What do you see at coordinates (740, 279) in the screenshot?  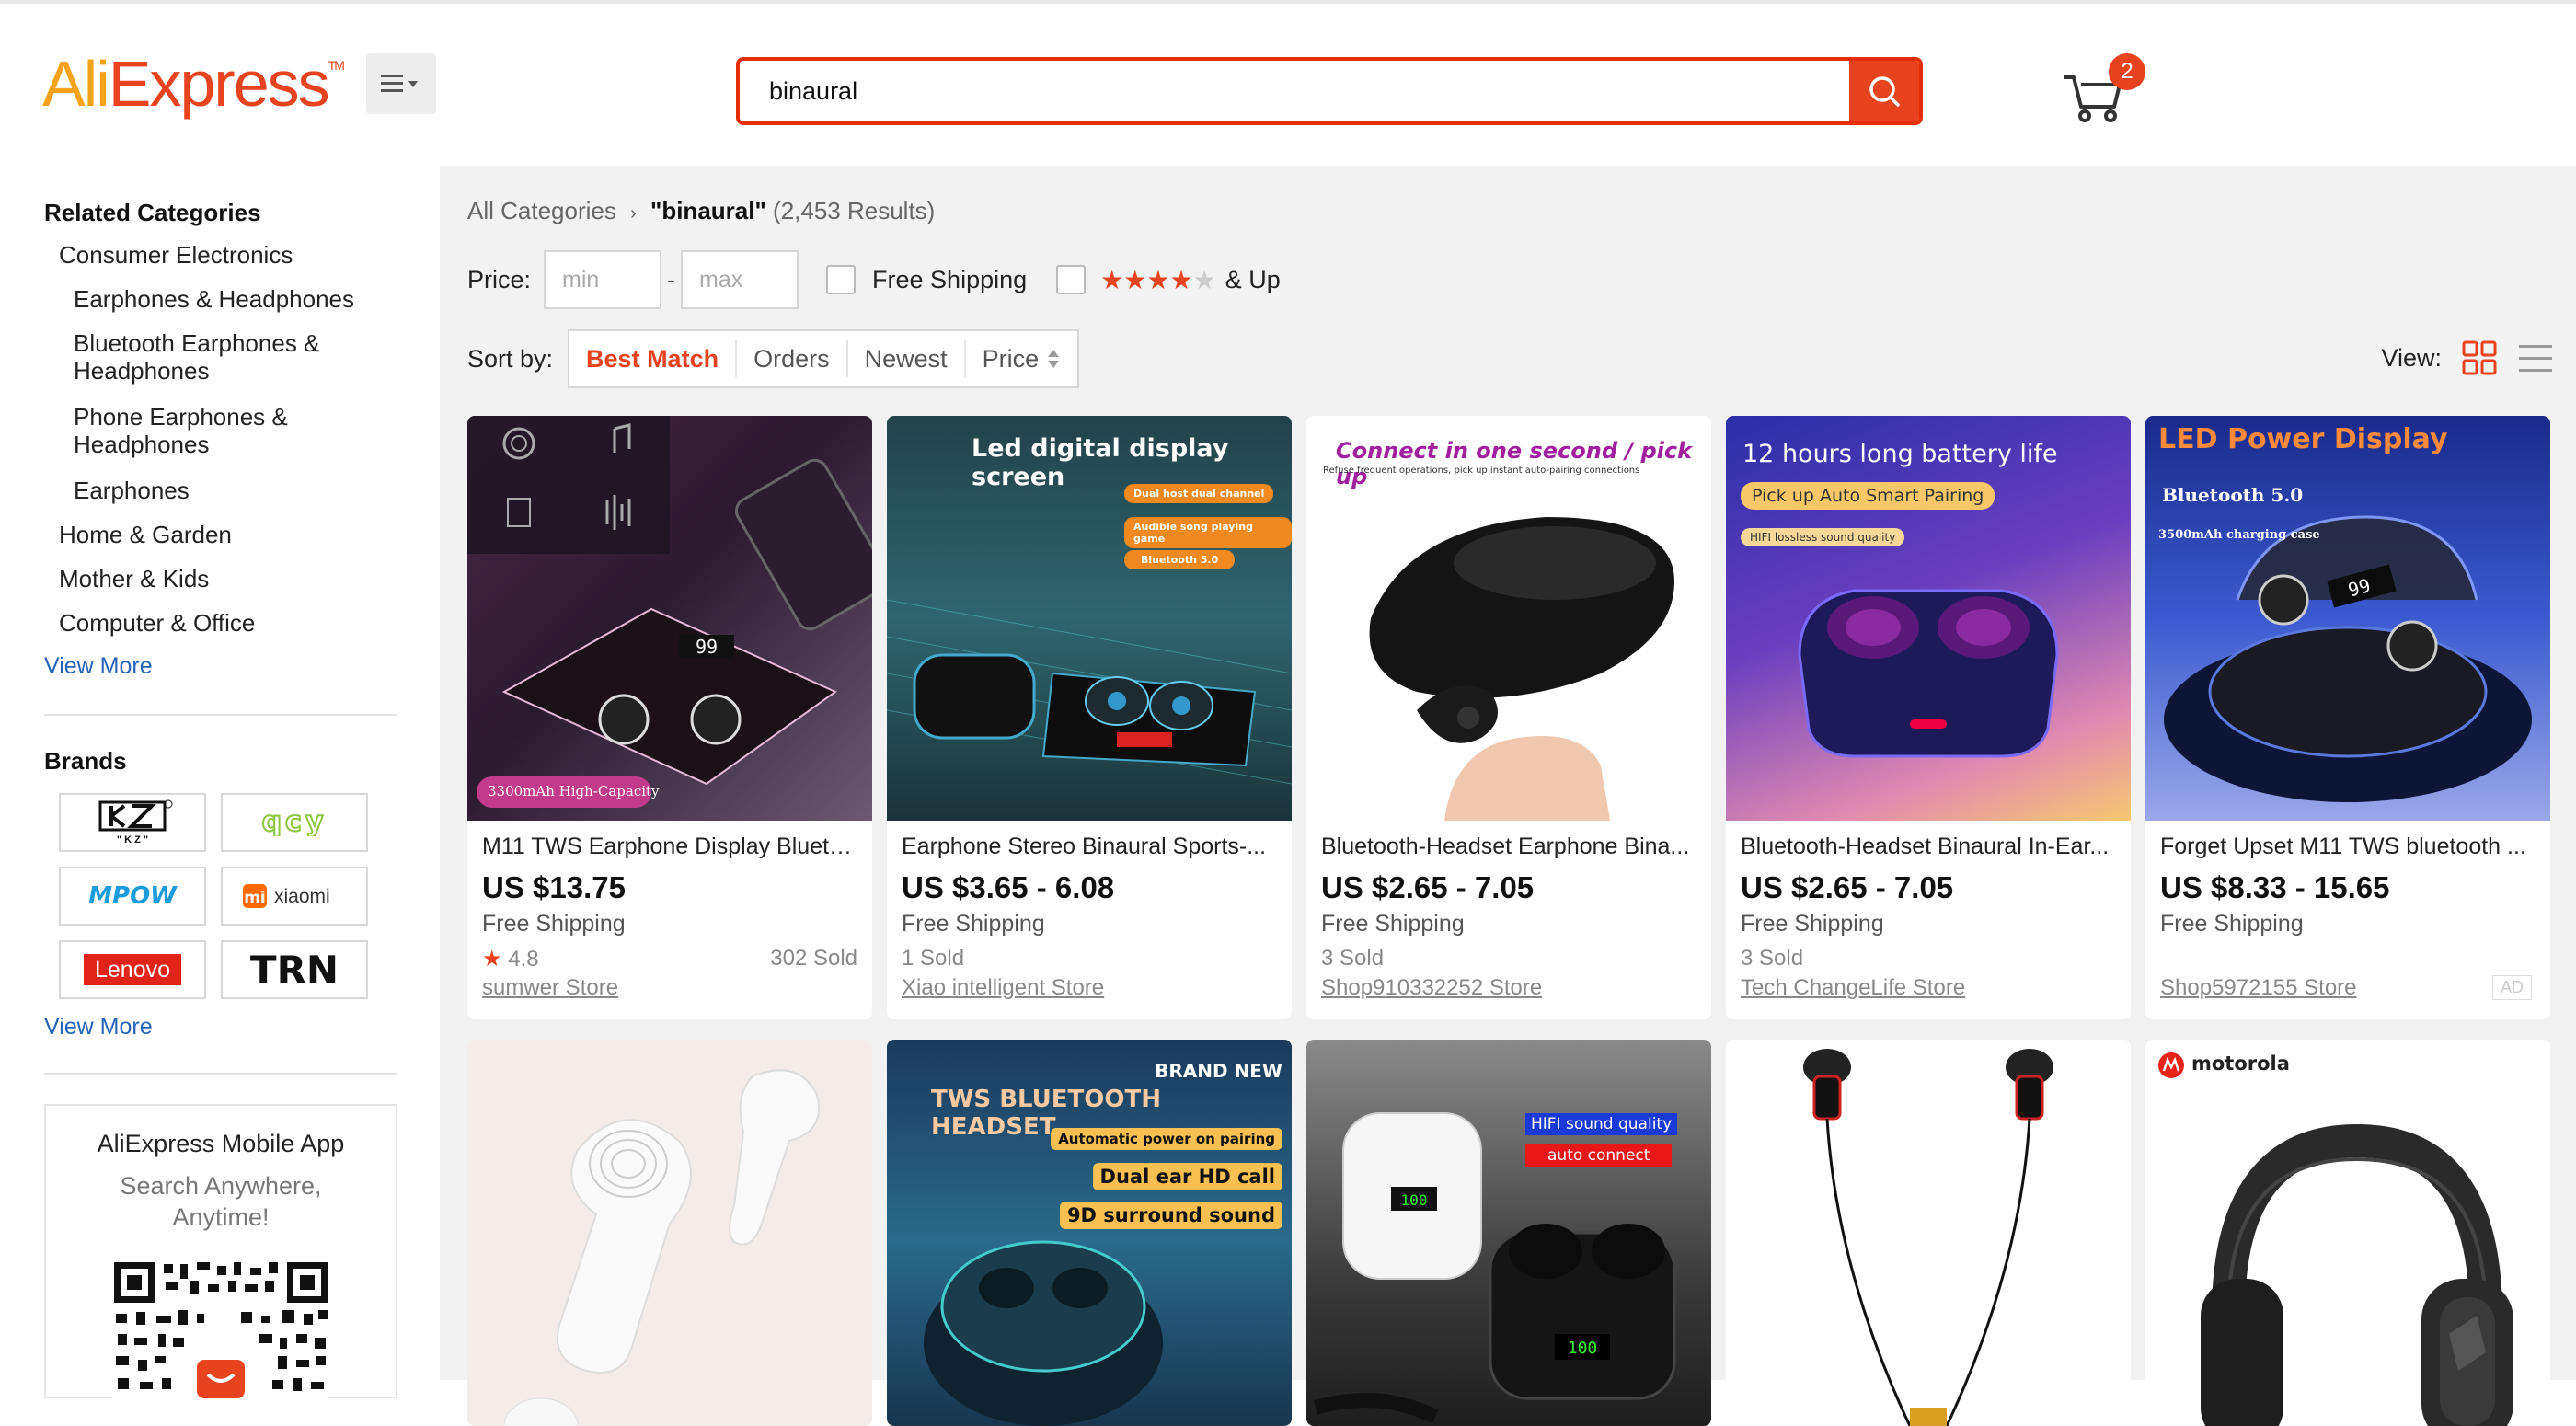 I see `price-max-input: max` at bounding box center [740, 279].